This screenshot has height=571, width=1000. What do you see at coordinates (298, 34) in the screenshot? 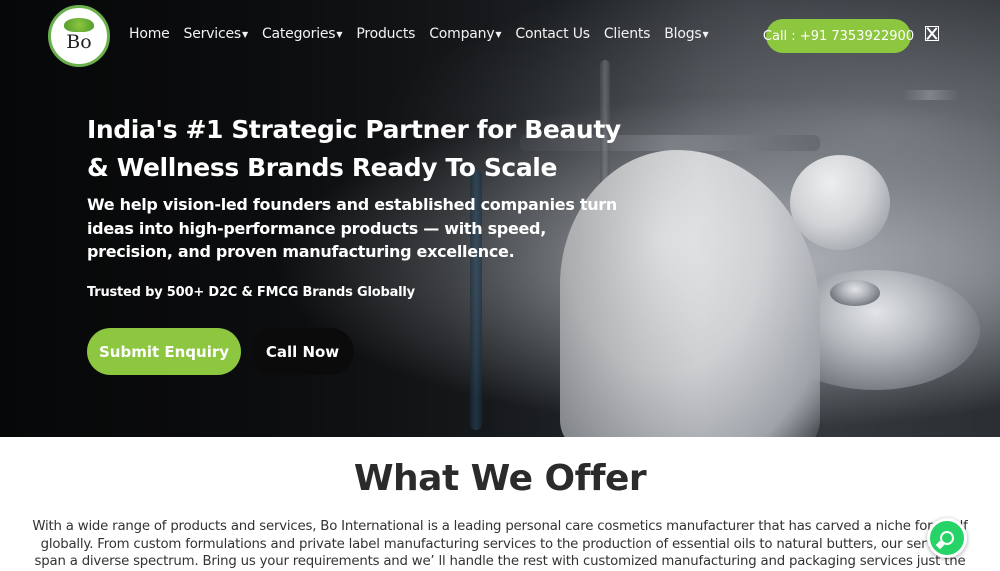
I see `nav-item-label: Categories` at bounding box center [298, 34].